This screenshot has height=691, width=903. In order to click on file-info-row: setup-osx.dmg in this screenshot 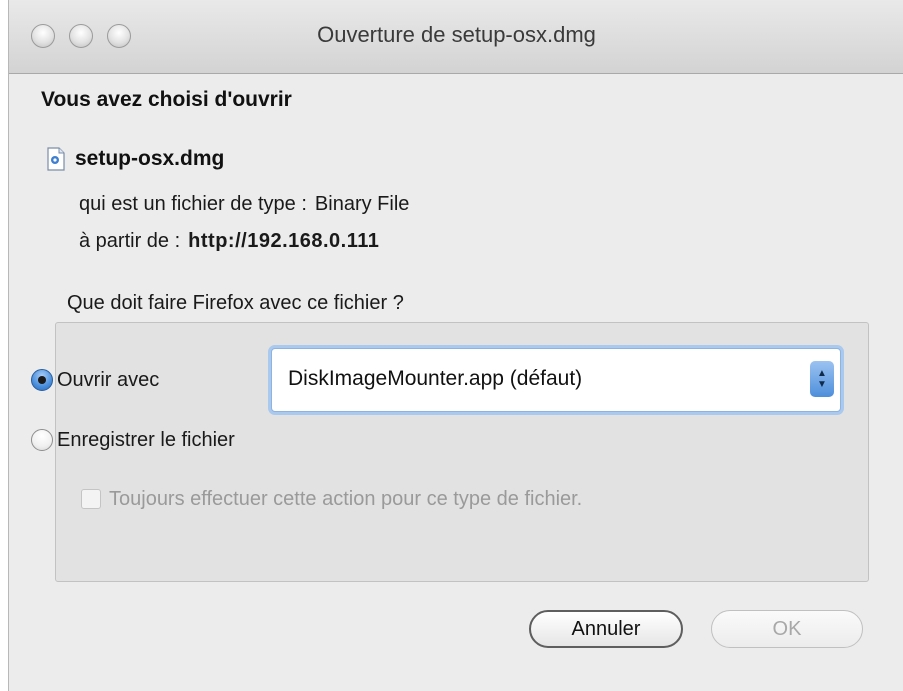, I will do `click(135, 159)`.